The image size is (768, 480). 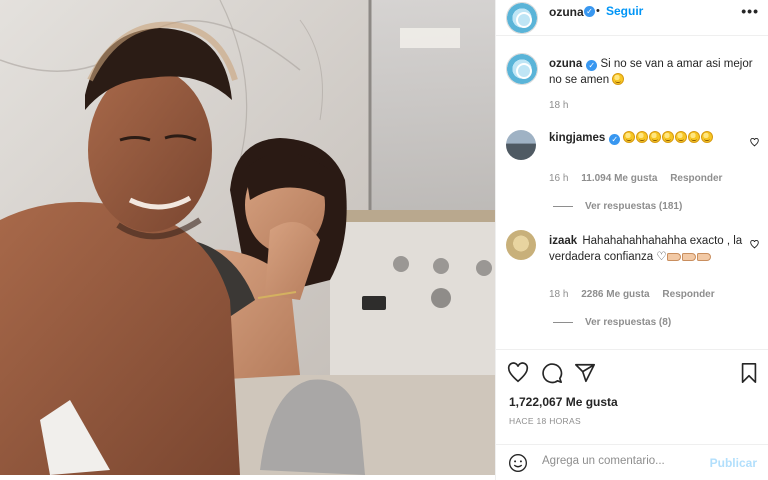 What do you see at coordinates (521, 245) in the screenshot?
I see `commenter-avatar-izaak` at bounding box center [521, 245].